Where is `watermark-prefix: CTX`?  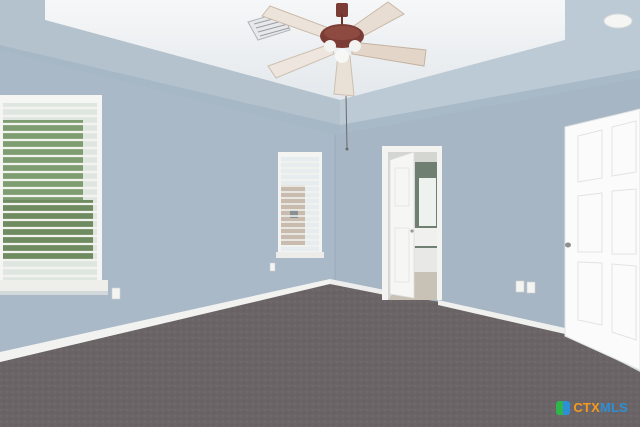 watermark-prefix: CTX is located at coordinates (586, 407).